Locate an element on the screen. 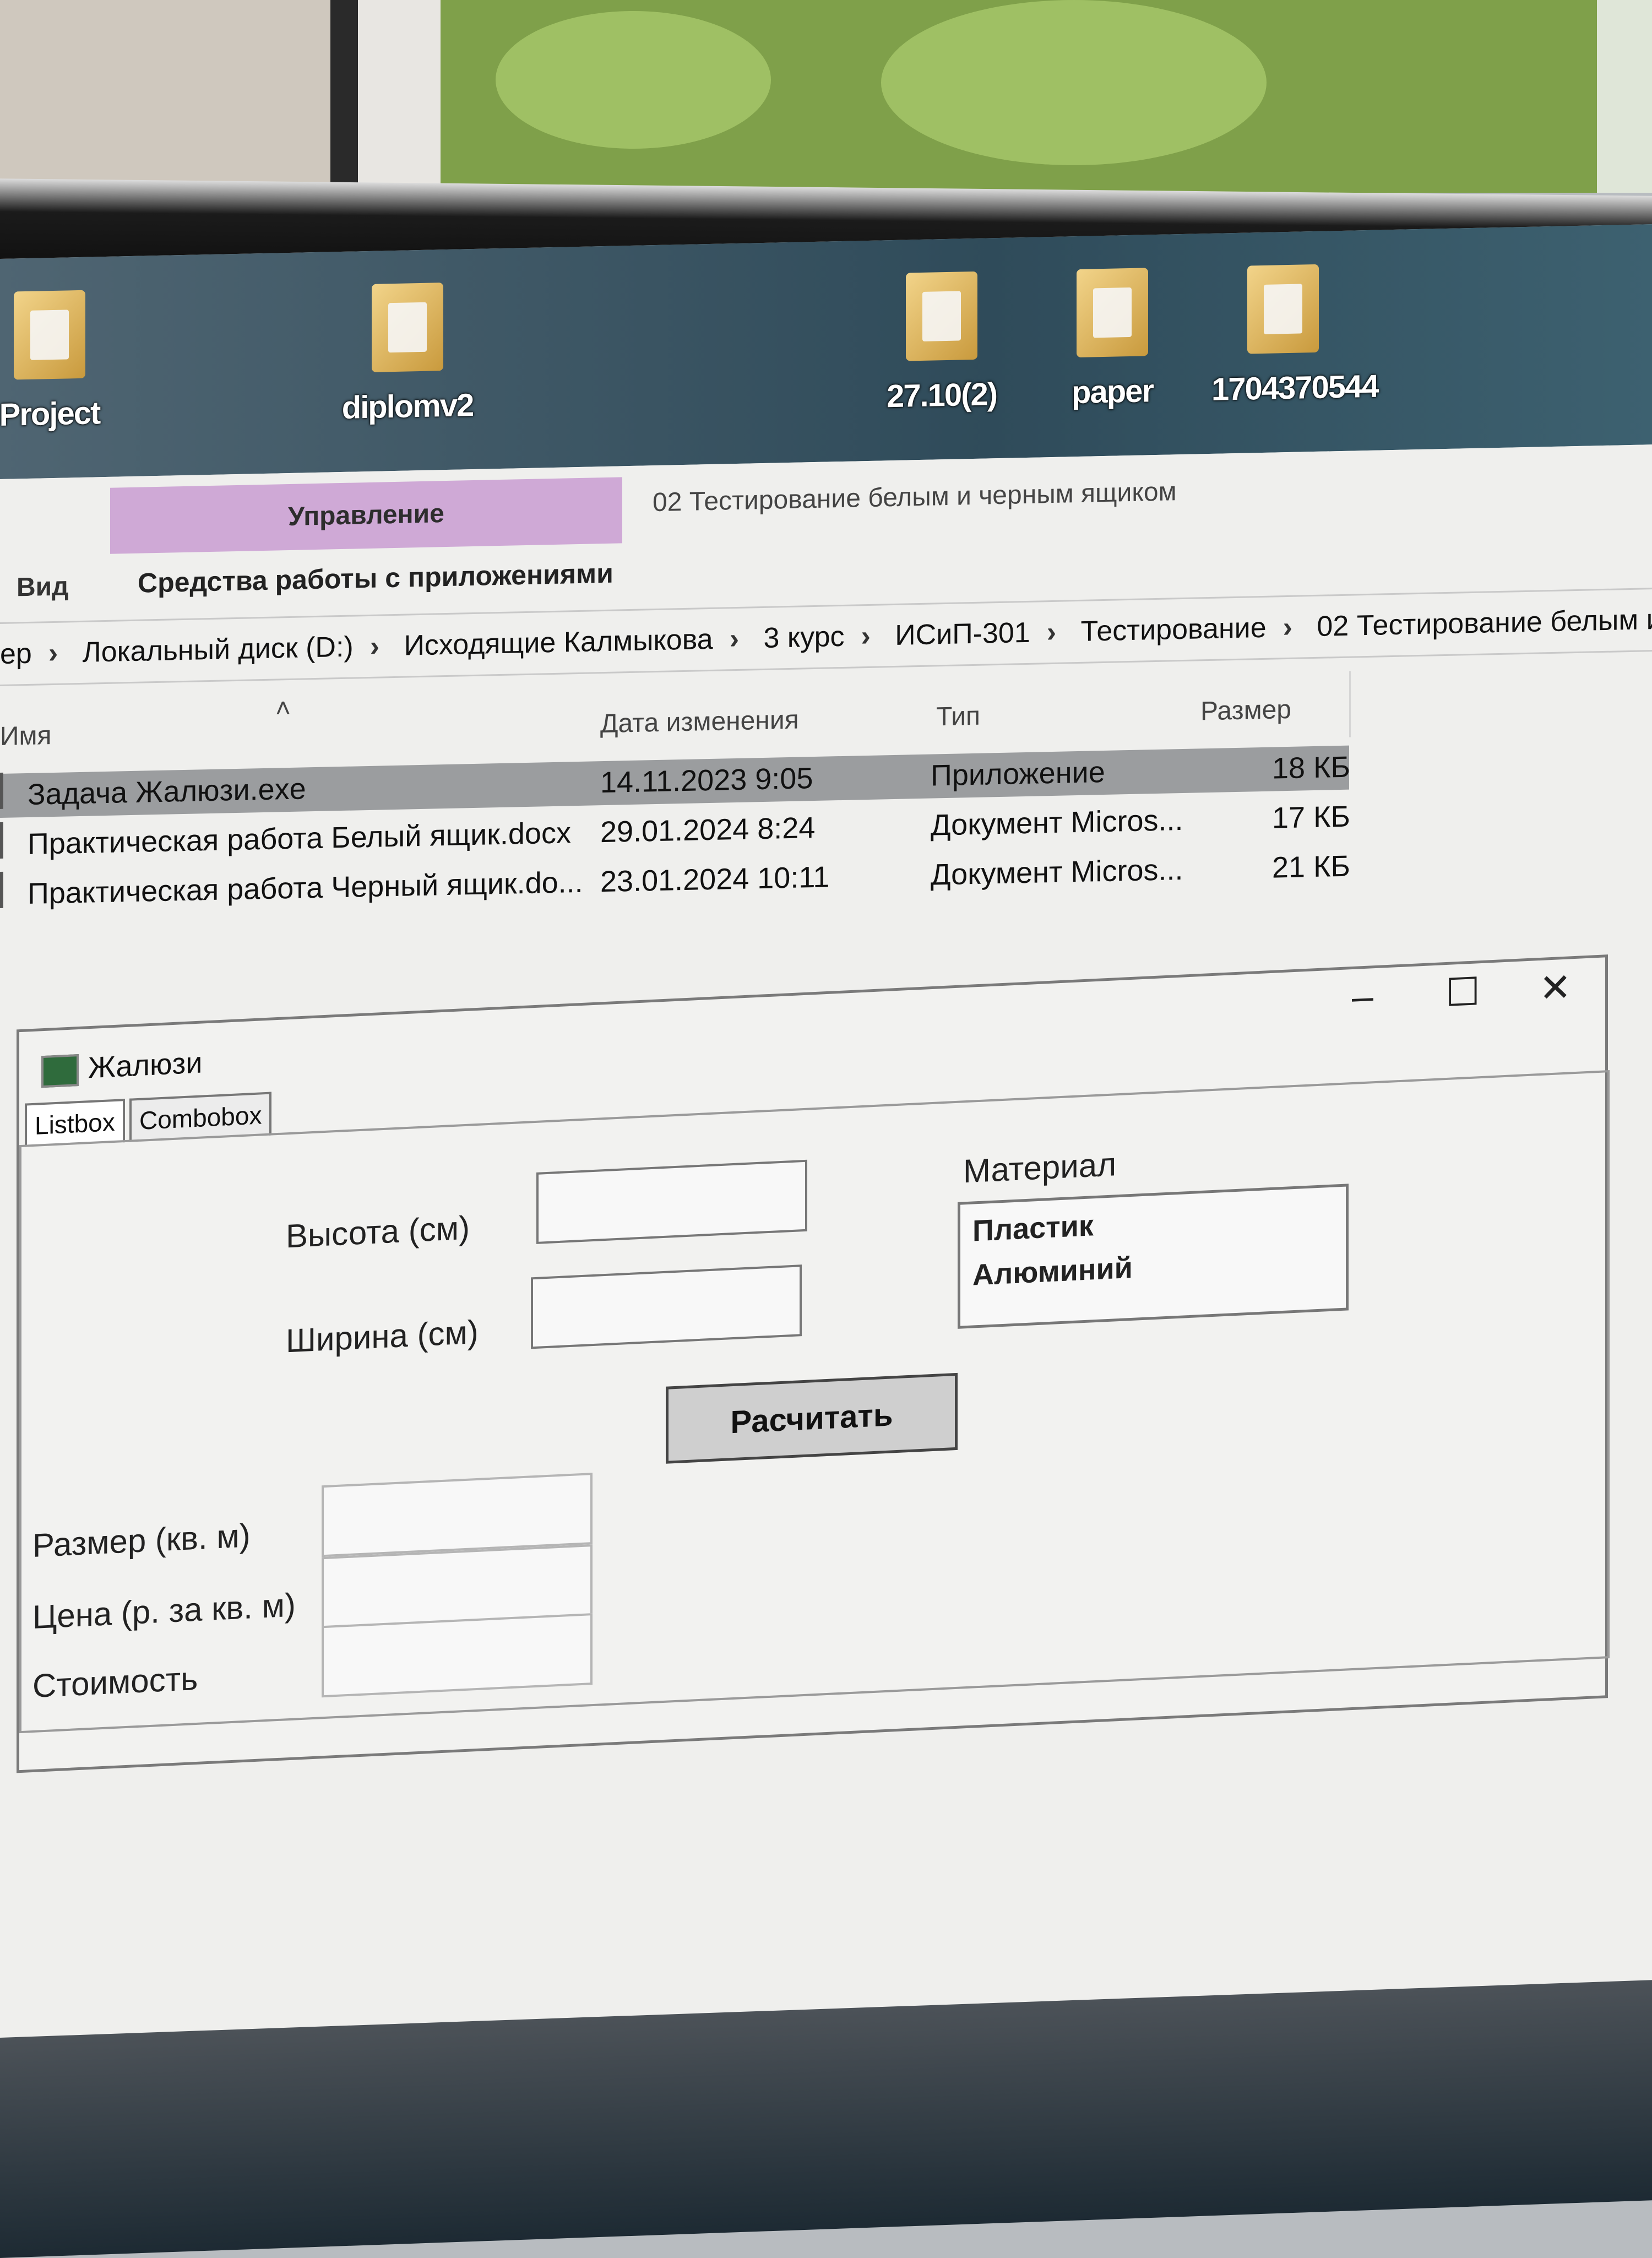 The height and width of the screenshot is (2258, 1652). column-date: Дата изменения is located at coordinates (699, 722).